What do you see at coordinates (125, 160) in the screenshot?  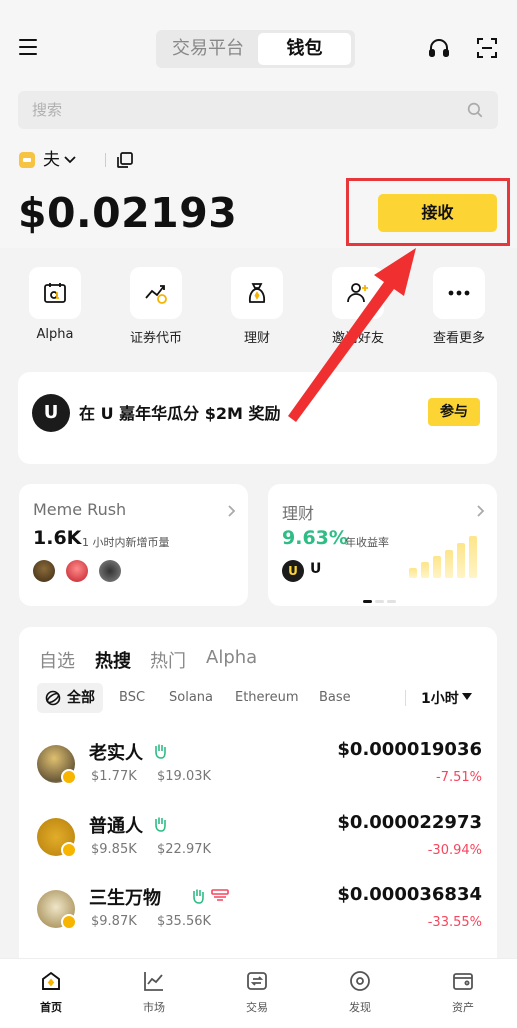 I see `copy-icon` at bounding box center [125, 160].